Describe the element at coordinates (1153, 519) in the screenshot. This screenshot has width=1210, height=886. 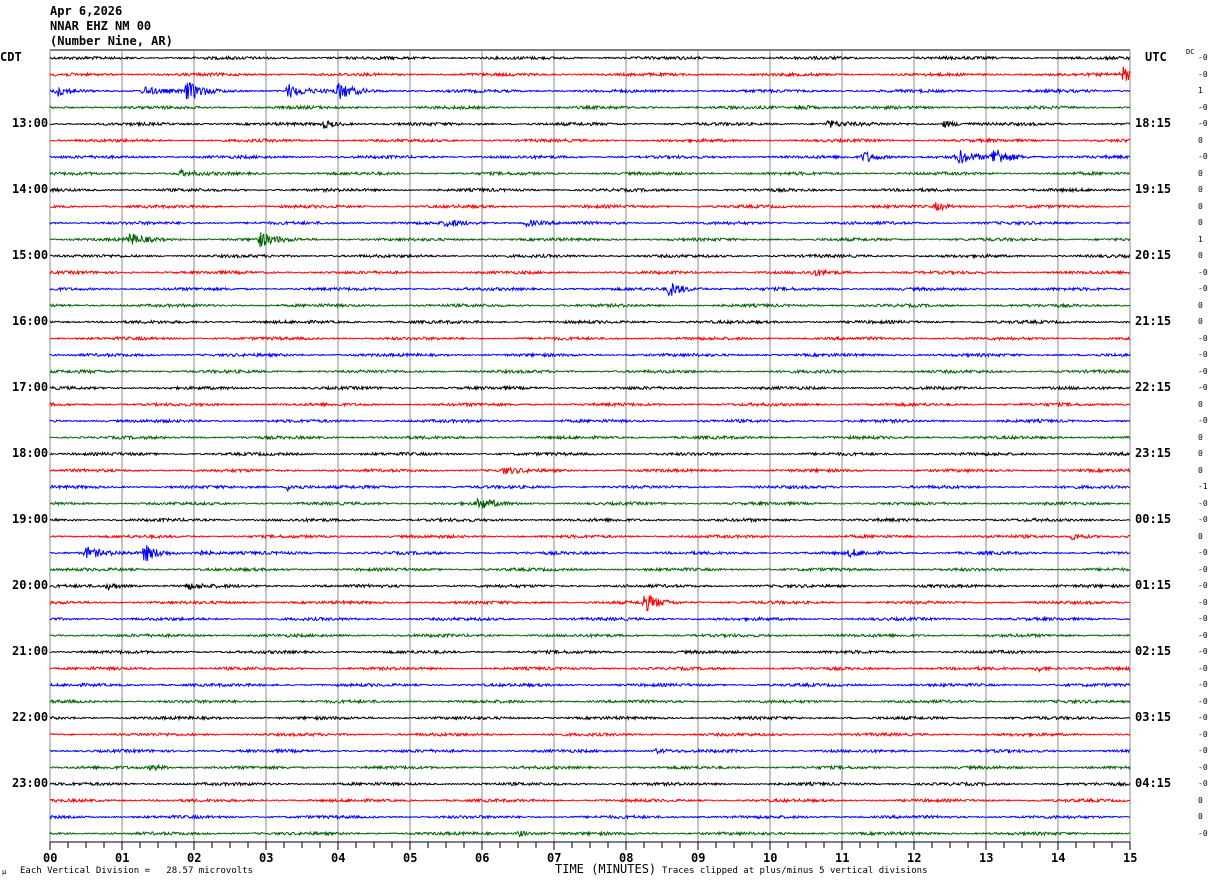
I see `right-hour-label: 00:15` at that location.